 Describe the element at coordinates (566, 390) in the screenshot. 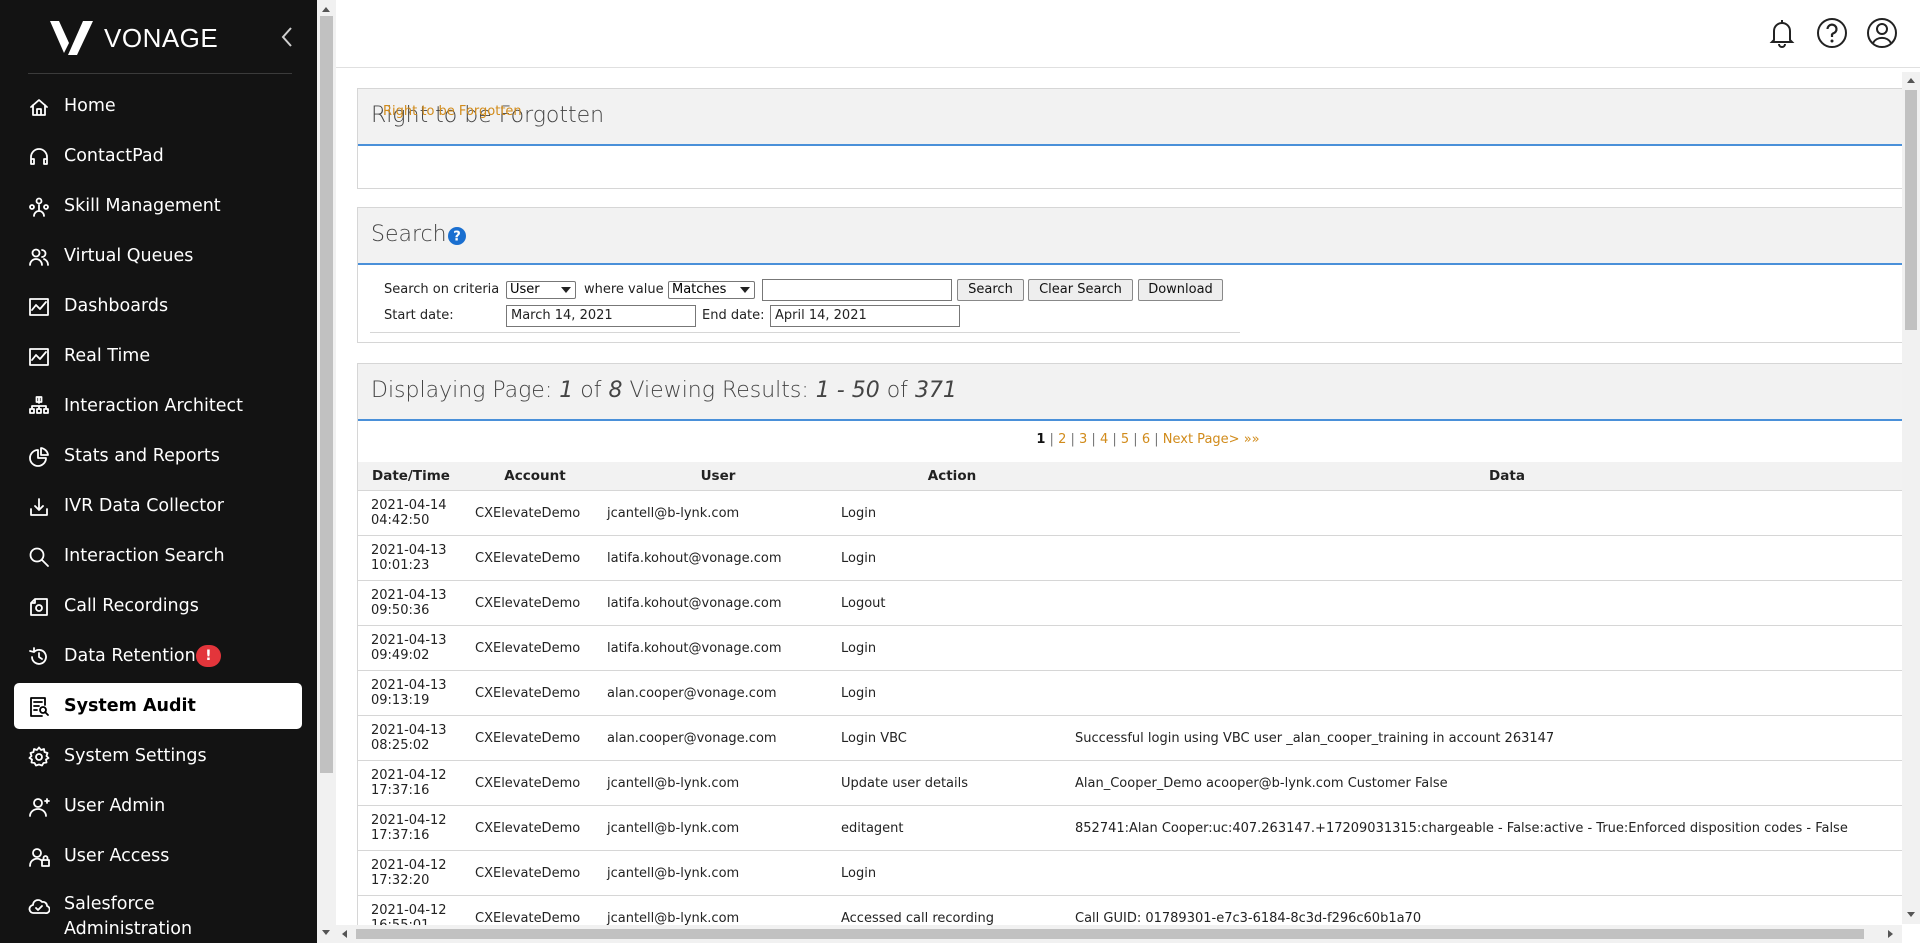

I see `current-page: 1` at that location.